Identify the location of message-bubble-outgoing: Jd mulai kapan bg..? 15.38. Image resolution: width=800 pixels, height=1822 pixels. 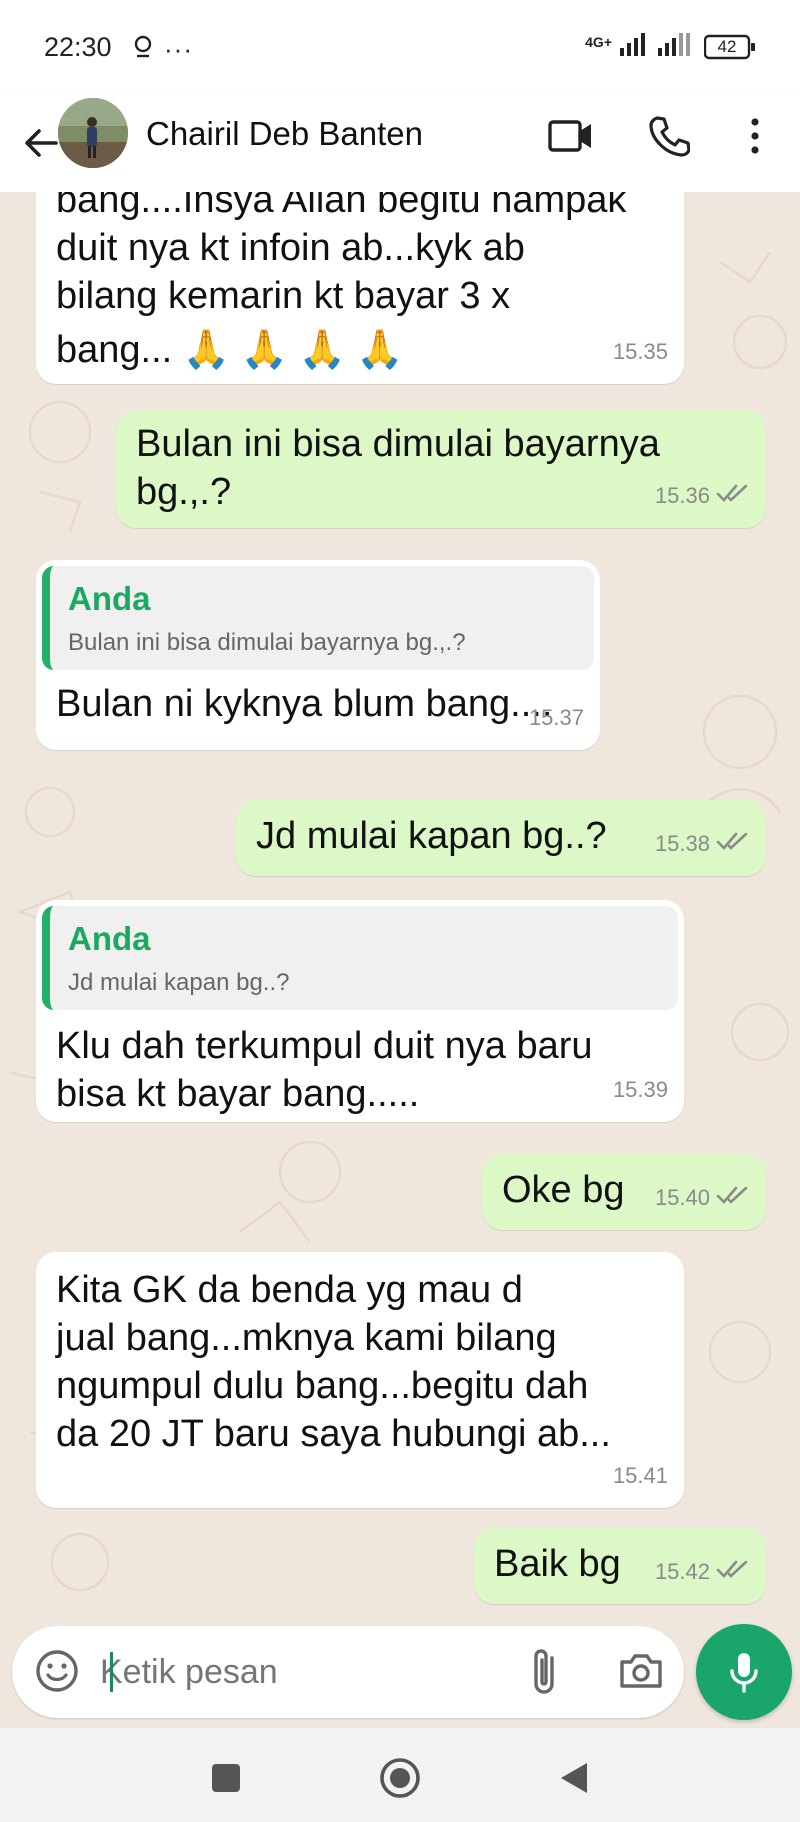
(501, 838).